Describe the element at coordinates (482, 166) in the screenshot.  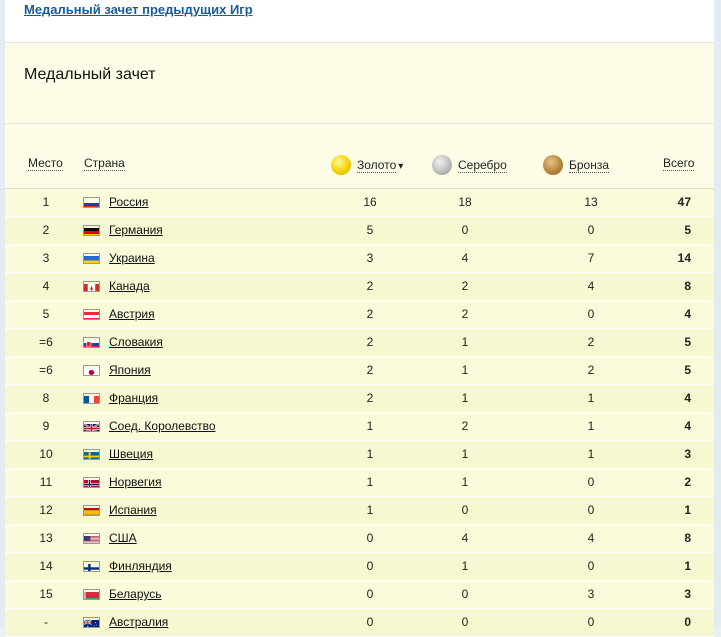
I see `header-silver-label: Серебро` at that location.